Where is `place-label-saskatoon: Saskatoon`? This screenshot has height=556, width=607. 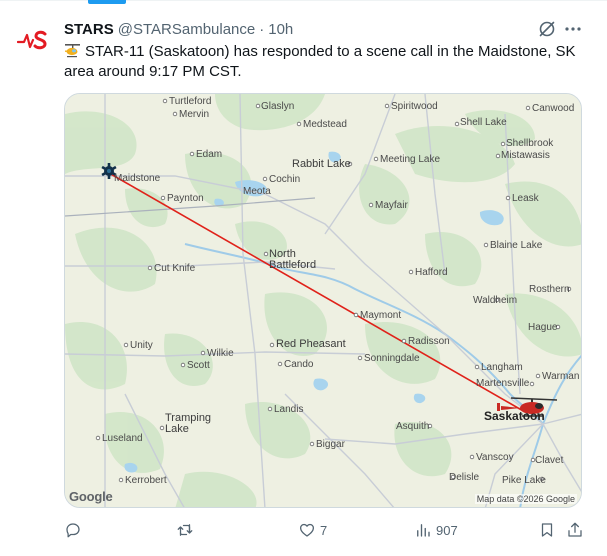
place-label-saskatoon: Saskatoon is located at coordinates (514, 416).